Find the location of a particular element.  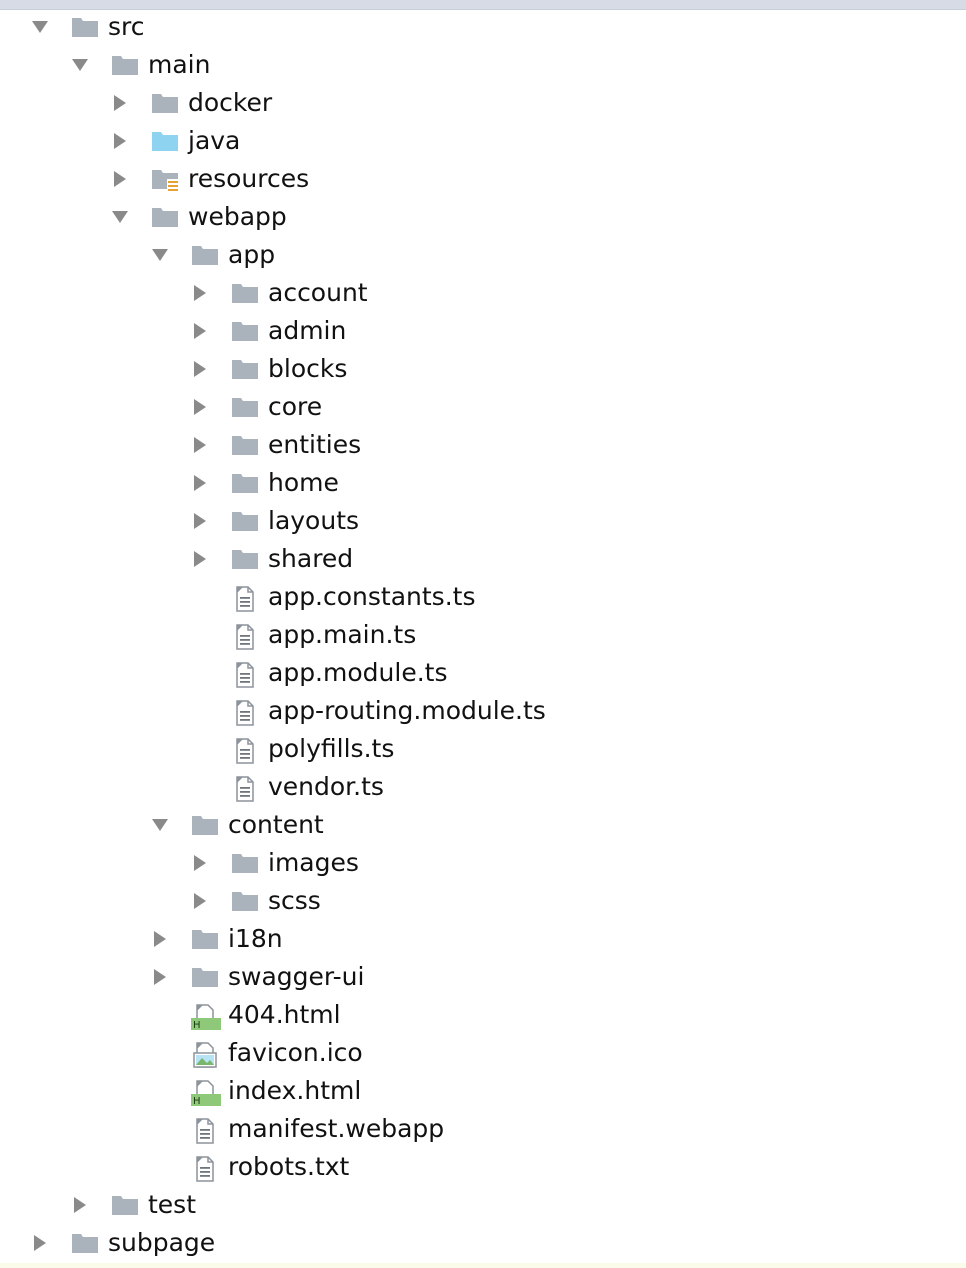

tree-folder-row: blocks is located at coordinates (483, 369).